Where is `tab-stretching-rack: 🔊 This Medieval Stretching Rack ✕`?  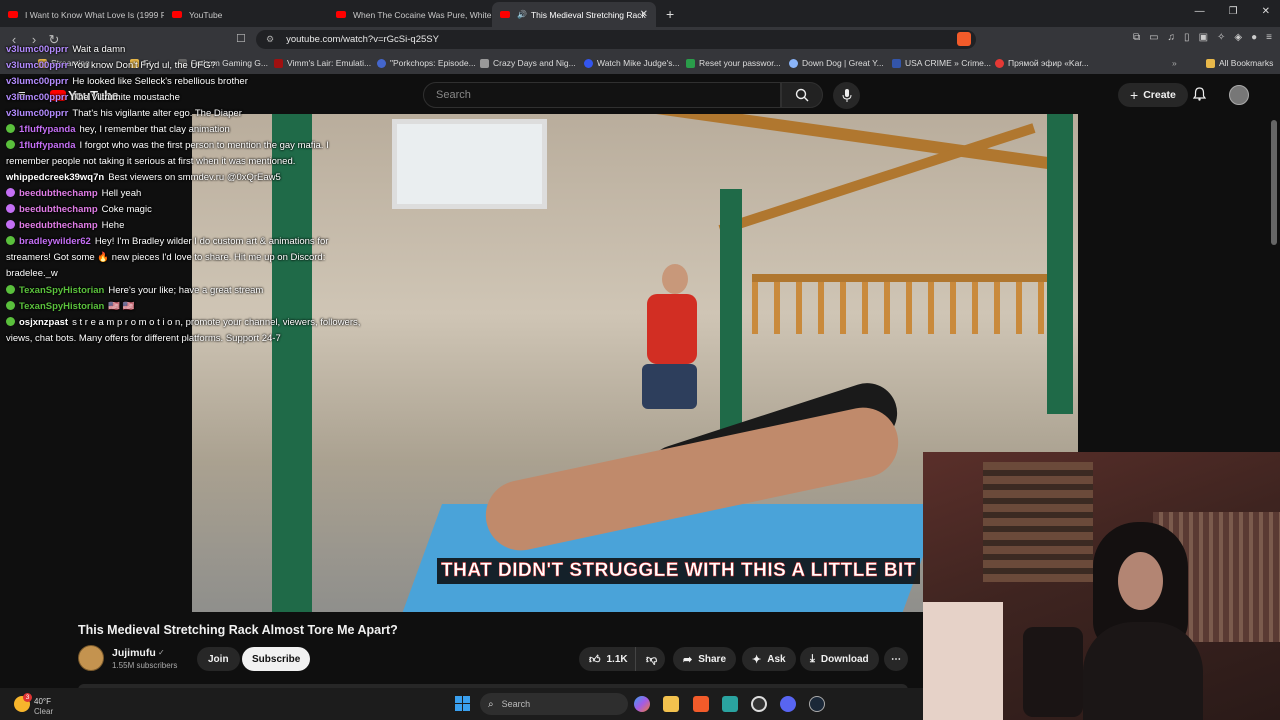
tab-stretching-rack: 🔊 This Medieval Stretching Rack ✕ is located at coordinates (574, 14).